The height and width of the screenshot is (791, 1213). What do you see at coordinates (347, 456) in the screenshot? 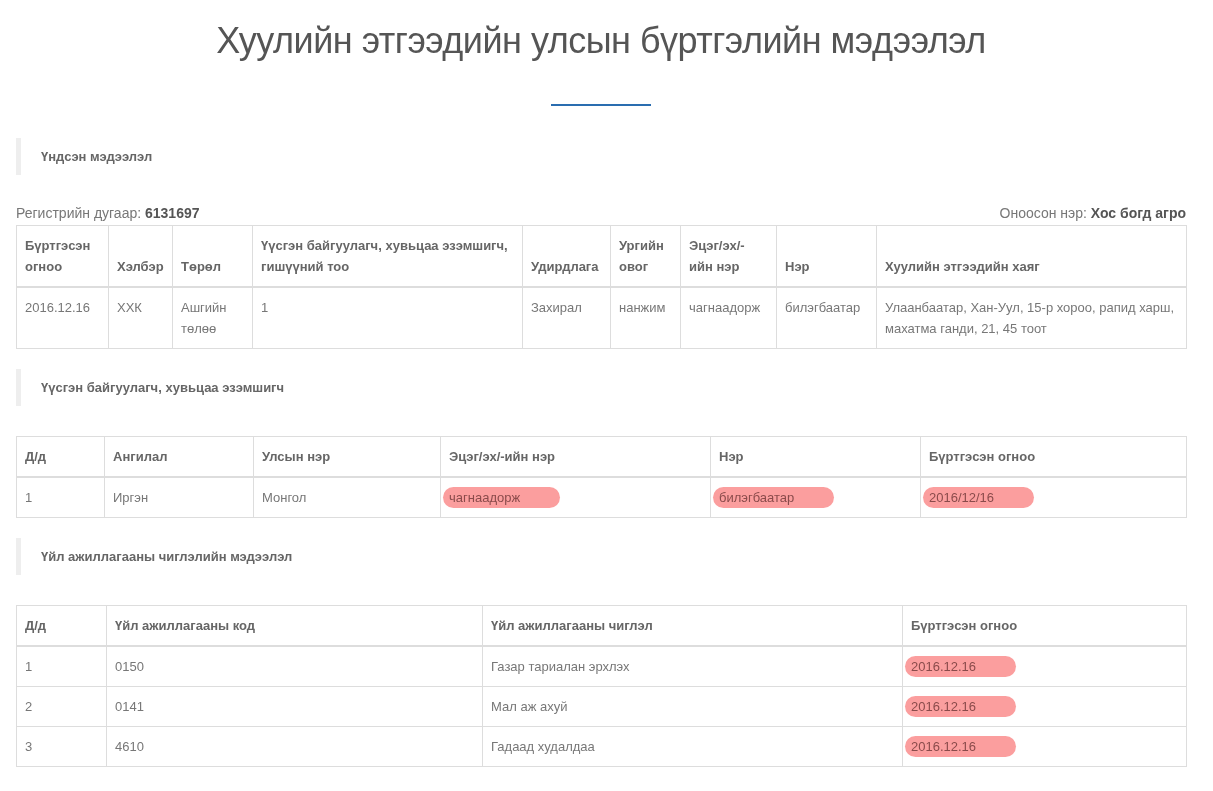
I see `column-header: Улсын нэр` at bounding box center [347, 456].